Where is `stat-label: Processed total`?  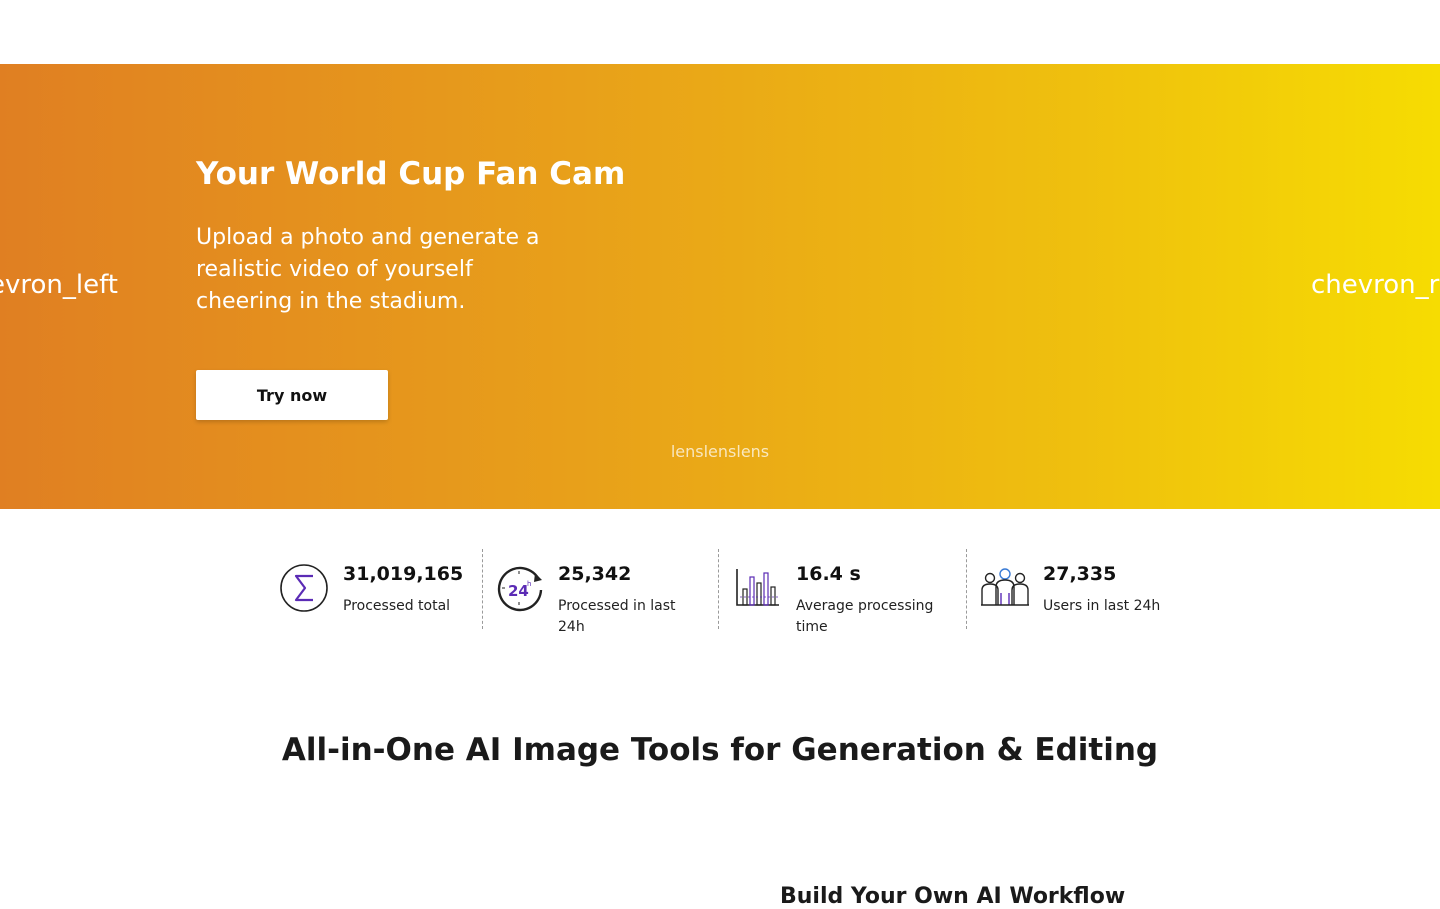 stat-label: Processed total is located at coordinates (397, 606).